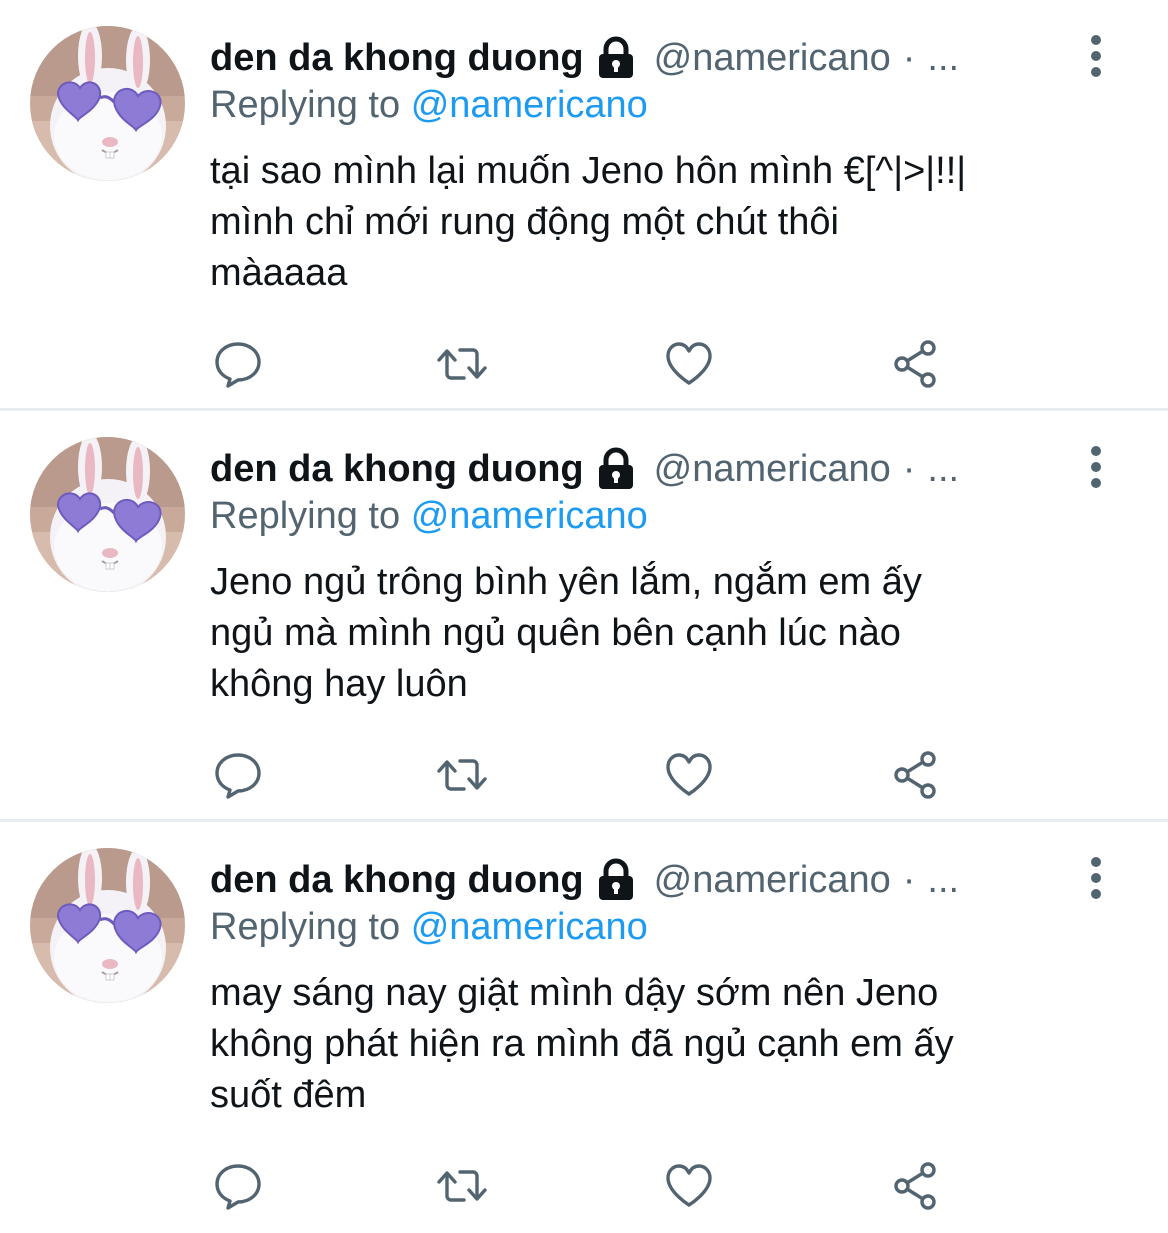 This screenshot has height=1233, width=1168. Describe the element at coordinates (555, 633) in the screenshot. I see `tweet-text-line: ngủ mà mình ngủ quên bên cạnh lúc nào` at that location.